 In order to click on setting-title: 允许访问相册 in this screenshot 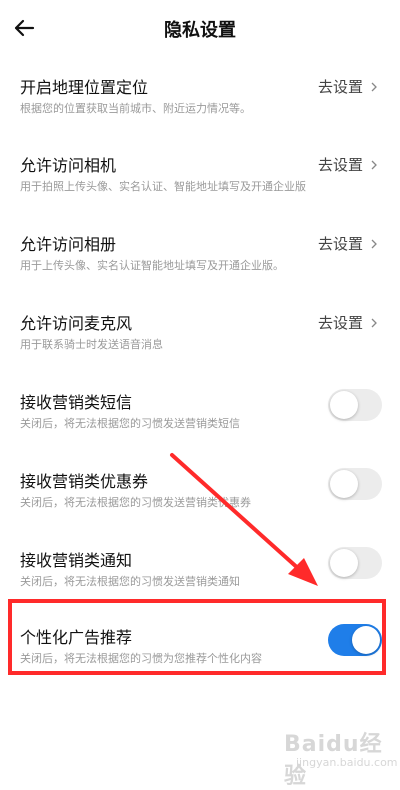, I will do `click(68, 244)`.